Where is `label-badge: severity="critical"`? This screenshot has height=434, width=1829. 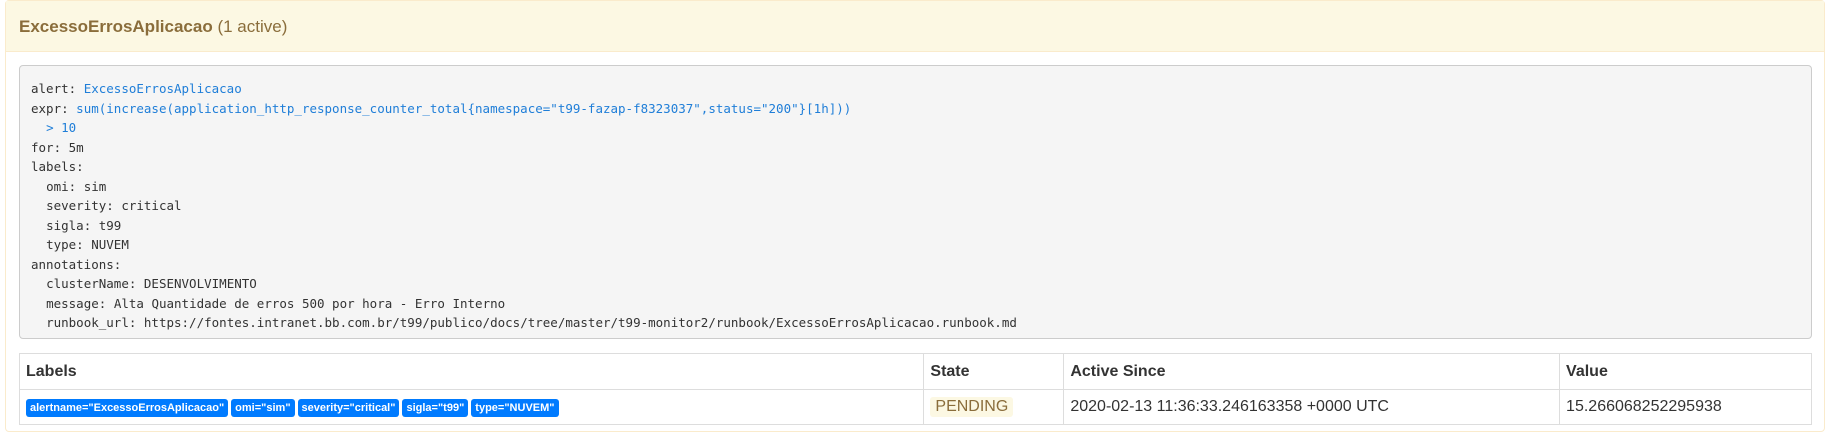
label-badge: severity="critical" is located at coordinates (348, 407).